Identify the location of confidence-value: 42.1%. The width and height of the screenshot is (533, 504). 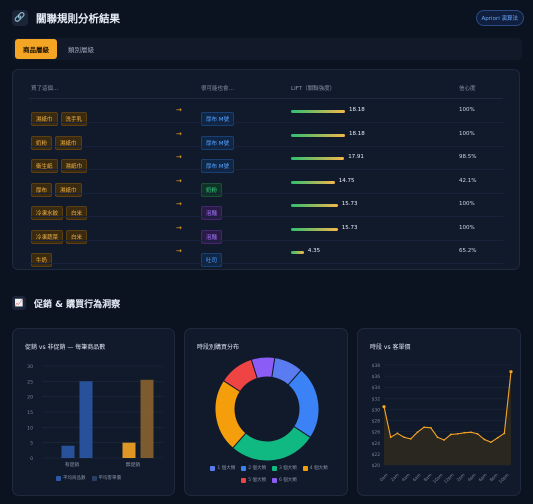
(468, 180).